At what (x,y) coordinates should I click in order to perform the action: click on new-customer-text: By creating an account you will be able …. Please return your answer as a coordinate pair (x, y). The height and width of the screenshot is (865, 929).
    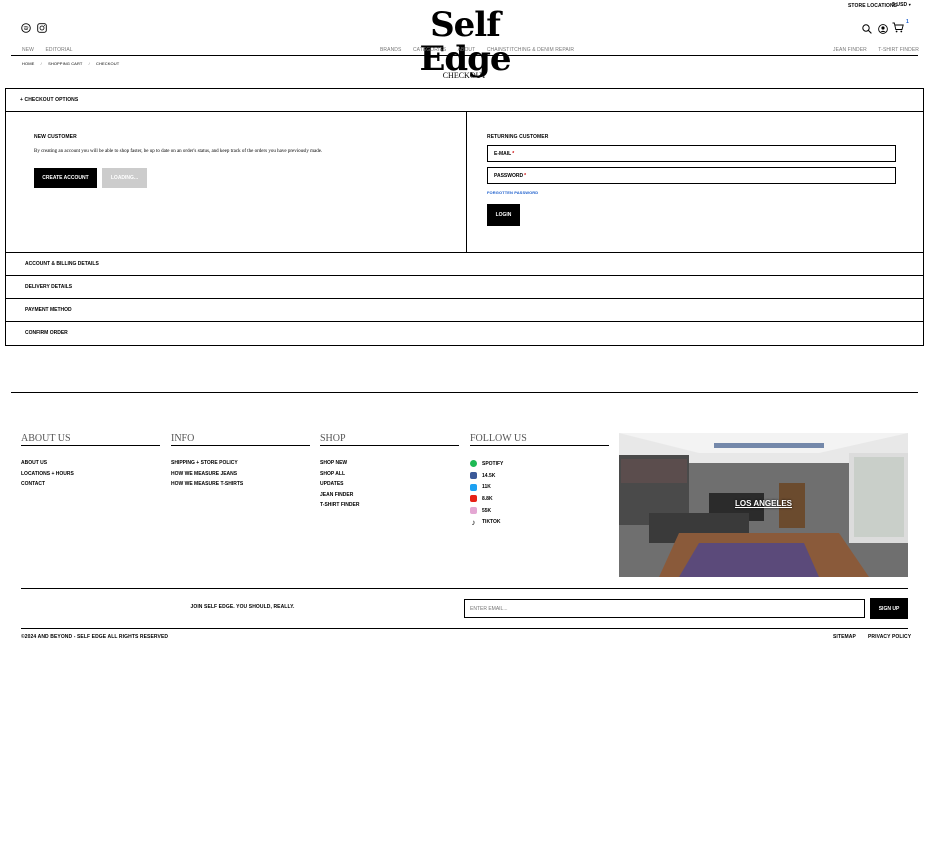
    Looking at the image, I should click on (178, 151).